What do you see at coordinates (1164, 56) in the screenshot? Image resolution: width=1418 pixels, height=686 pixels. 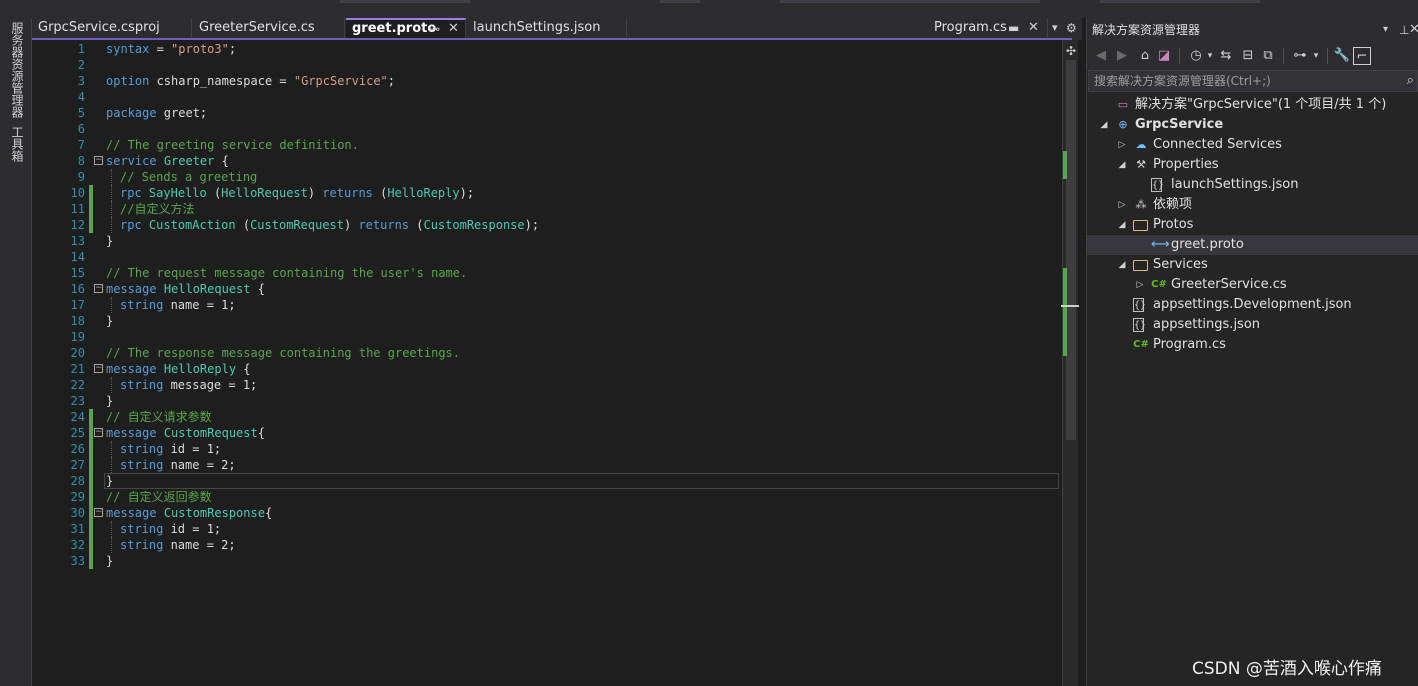 I see `vs-switch-views-icon: ◪` at bounding box center [1164, 56].